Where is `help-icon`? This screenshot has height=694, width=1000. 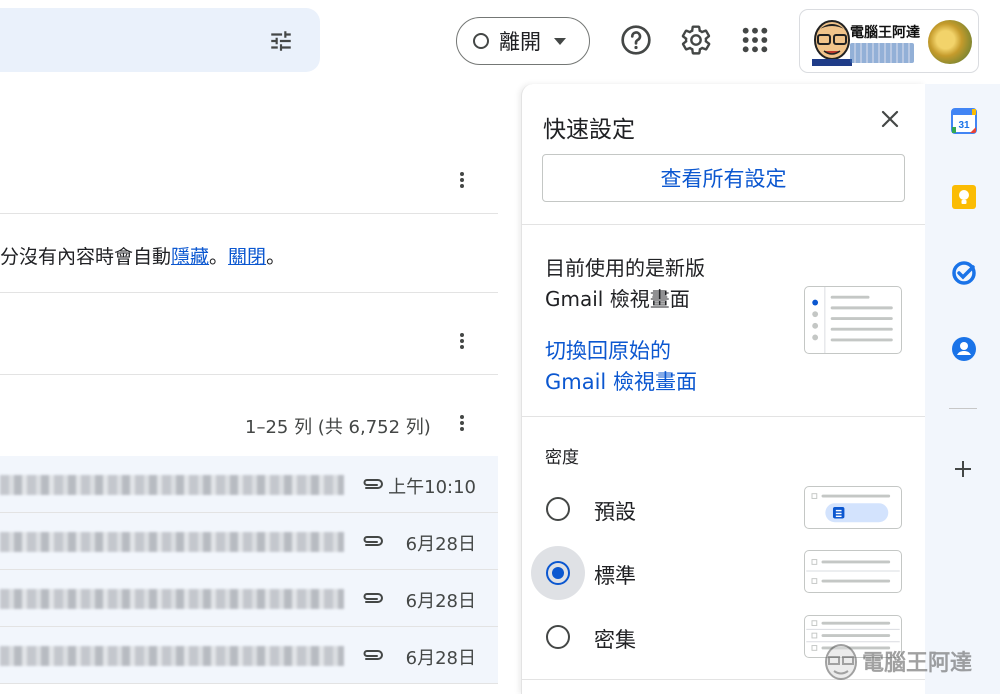 help-icon is located at coordinates (636, 40).